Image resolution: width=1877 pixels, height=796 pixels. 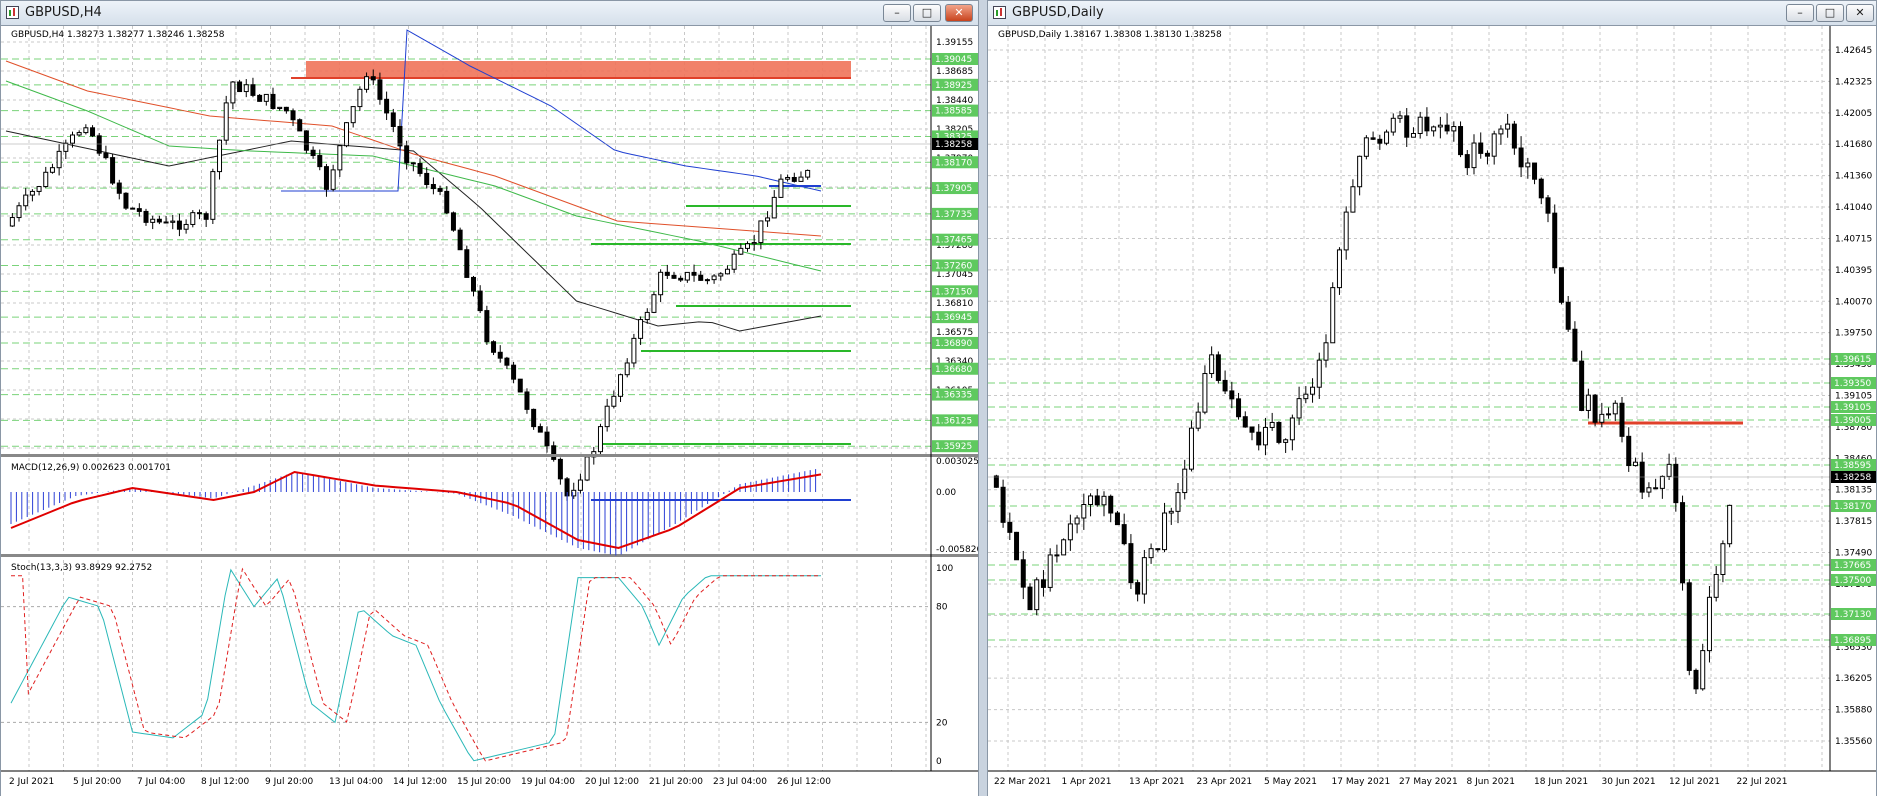 I want to click on level-price-label: 1.39615, so click(x=1852, y=360).